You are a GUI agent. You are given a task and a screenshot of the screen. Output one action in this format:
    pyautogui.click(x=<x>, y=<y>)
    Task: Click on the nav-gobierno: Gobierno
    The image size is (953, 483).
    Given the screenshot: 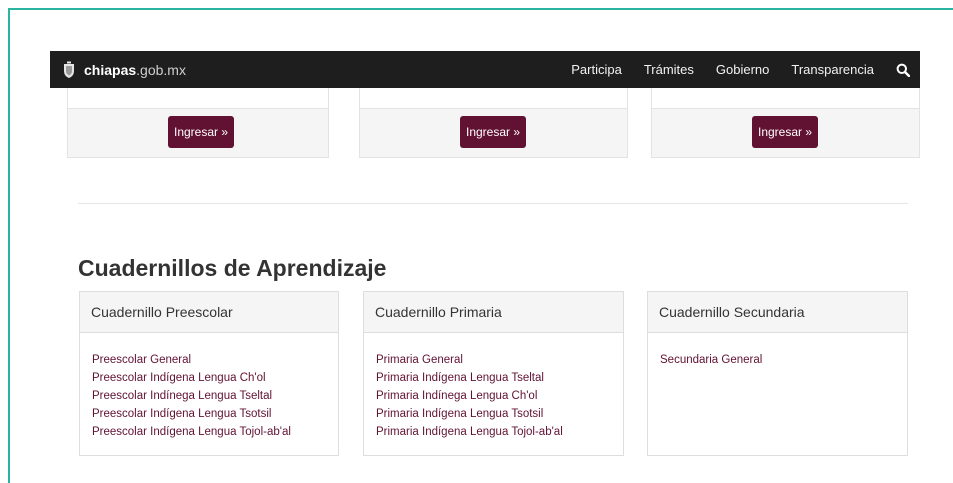 What is the action you would take?
    pyautogui.click(x=742, y=69)
    